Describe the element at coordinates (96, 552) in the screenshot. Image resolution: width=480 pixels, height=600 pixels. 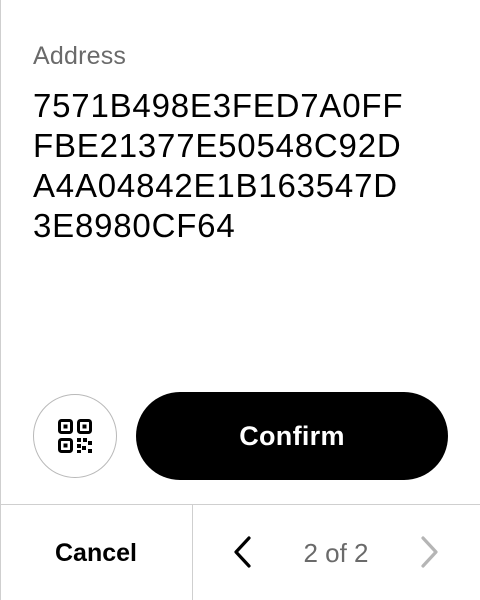
I see `cancel-button: Cancel` at that location.